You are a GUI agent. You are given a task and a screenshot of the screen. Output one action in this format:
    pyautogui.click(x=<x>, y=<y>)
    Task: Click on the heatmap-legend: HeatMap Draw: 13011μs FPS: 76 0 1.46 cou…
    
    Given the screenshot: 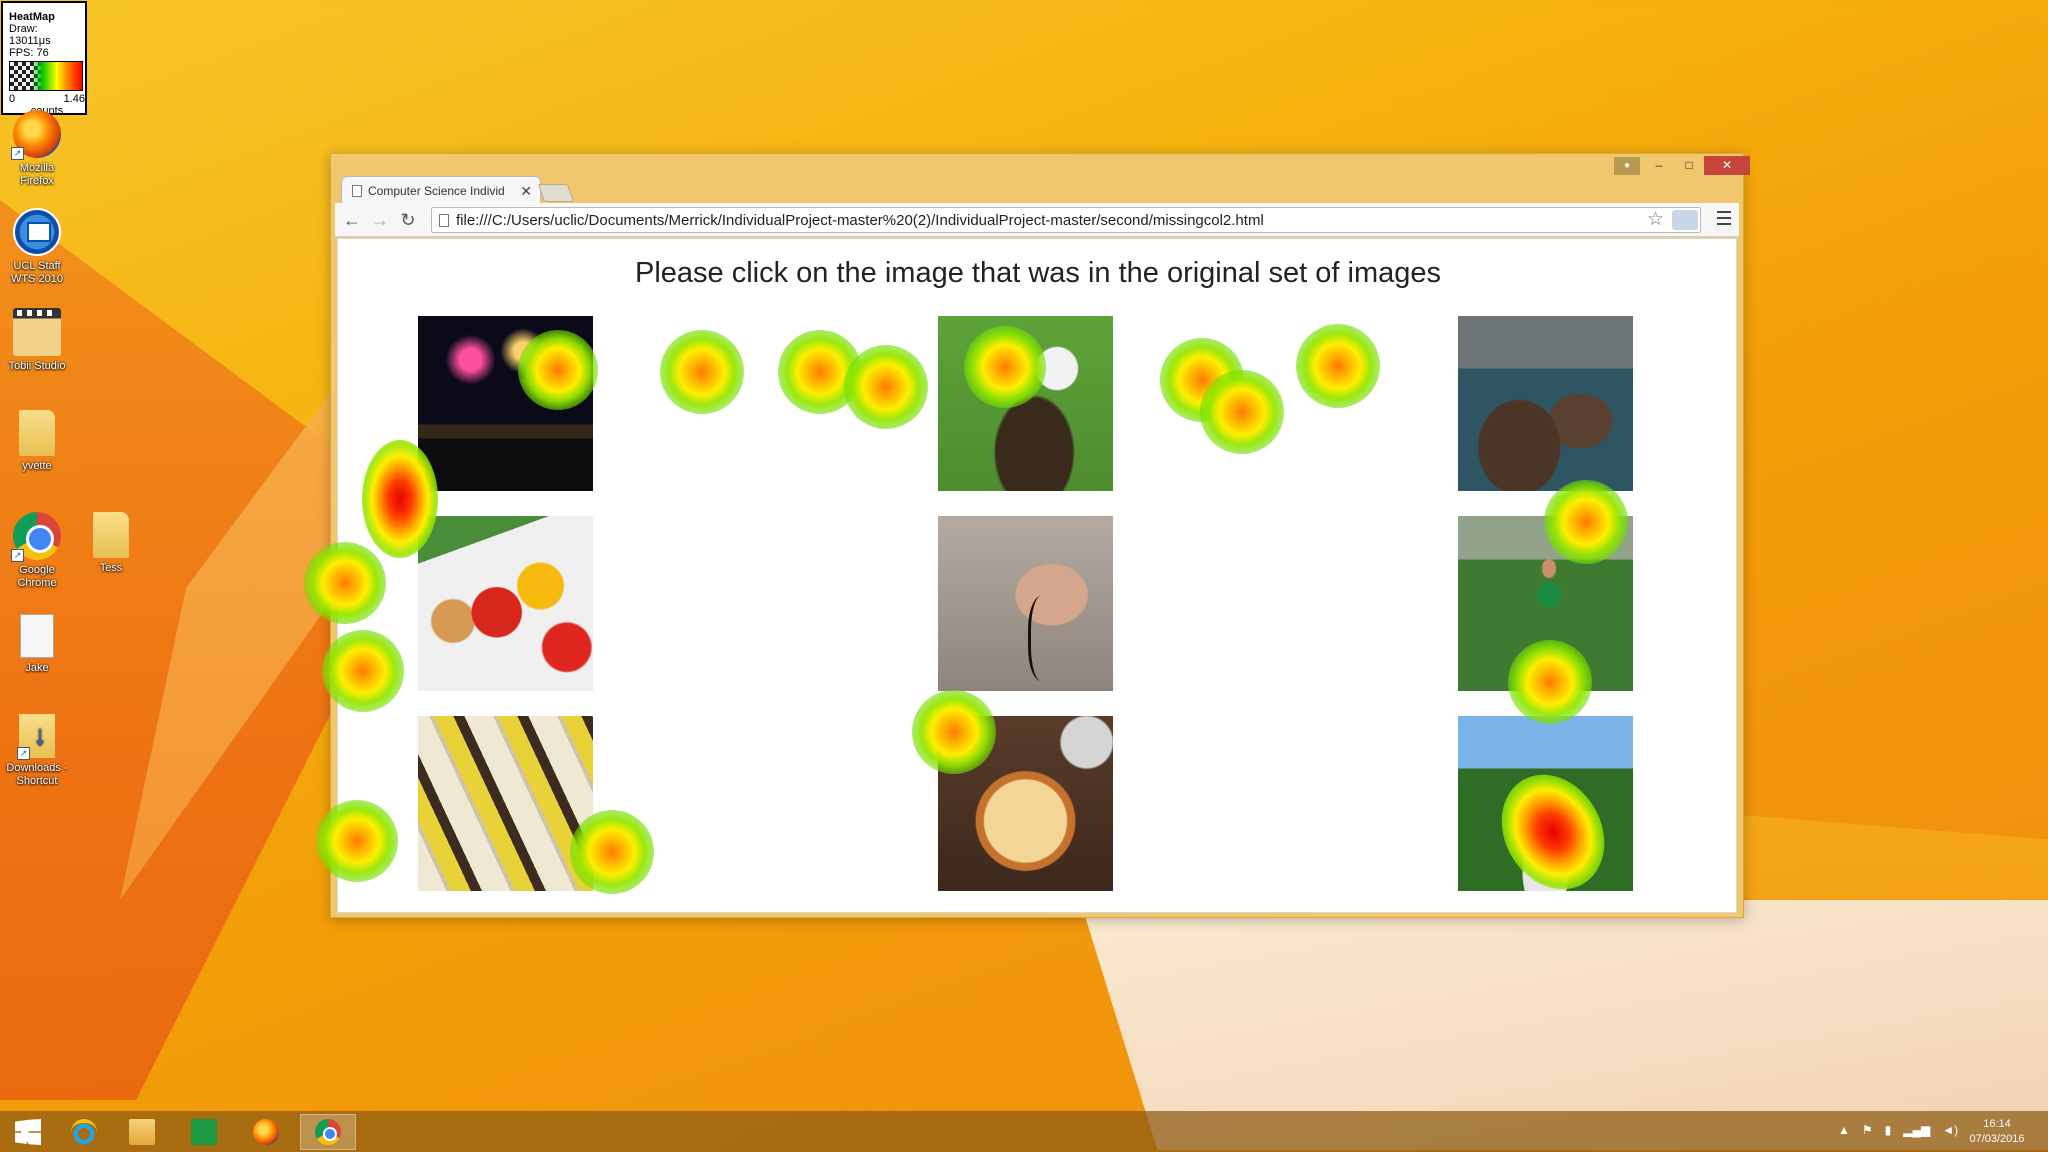 What is the action you would take?
    pyautogui.click(x=44, y=59)
    